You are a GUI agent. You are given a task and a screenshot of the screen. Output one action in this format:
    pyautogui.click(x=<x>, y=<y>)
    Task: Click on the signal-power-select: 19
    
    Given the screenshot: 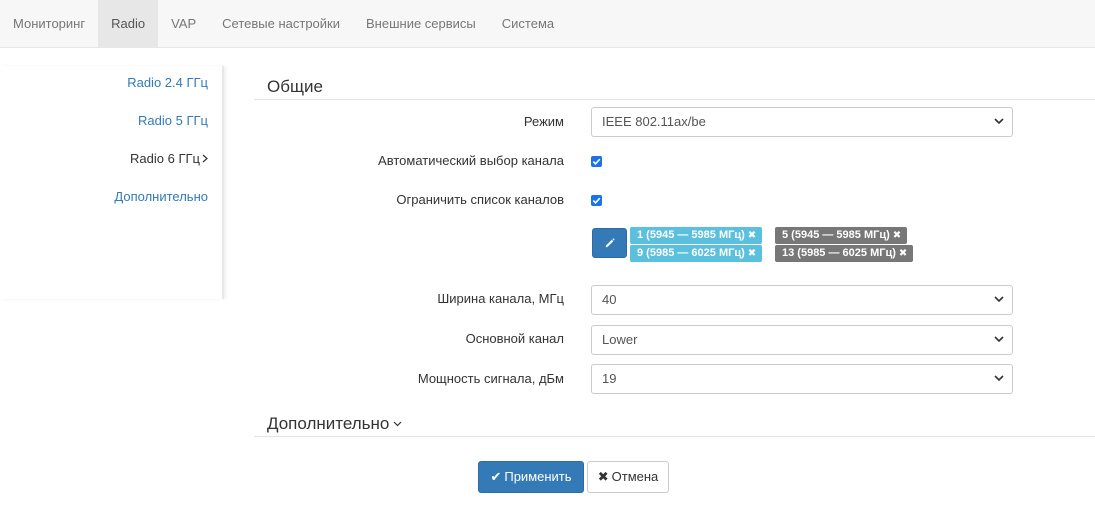 What is the action you would take?
    pyautogui.click(x=802, y=379)
    